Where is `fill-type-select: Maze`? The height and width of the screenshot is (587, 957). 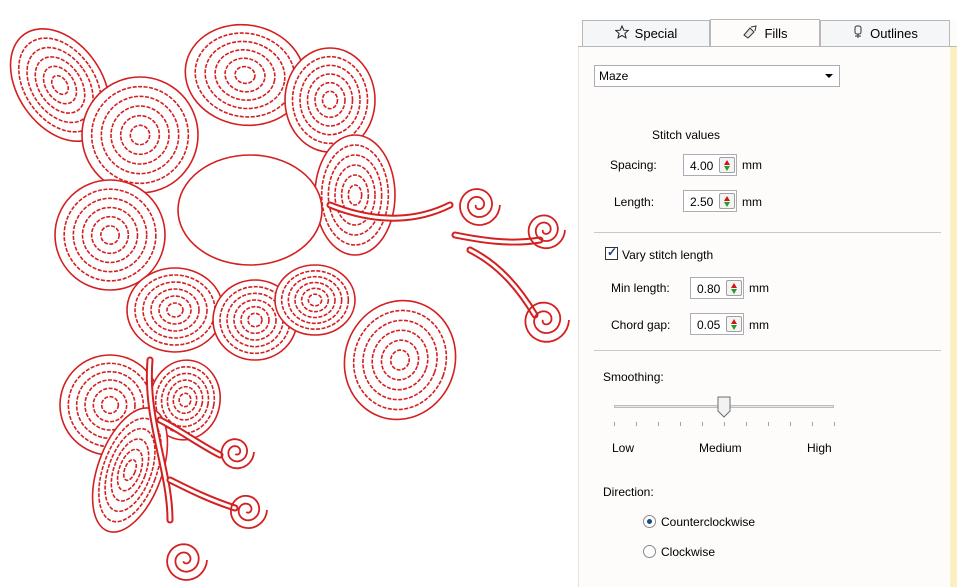
fill-type-select: Maze is located at coordinates (717, 76).